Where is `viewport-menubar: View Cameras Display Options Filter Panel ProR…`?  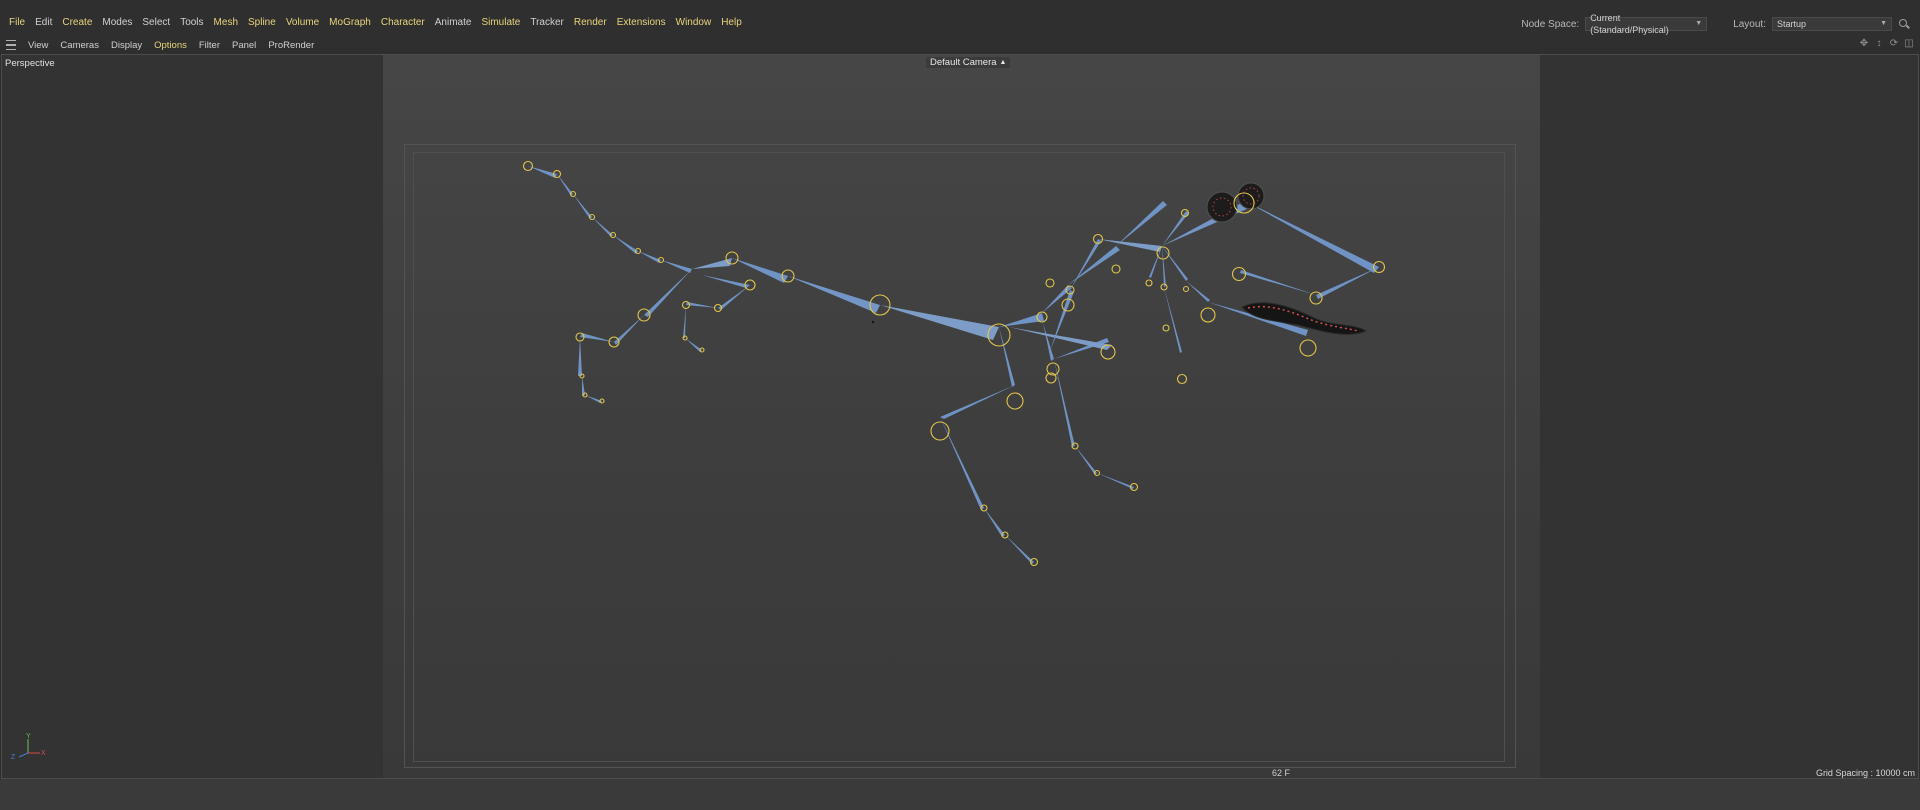
viewport-menubar: View Cameras Display Options Filter Panel ProR… is located at coordinates (960, 45).